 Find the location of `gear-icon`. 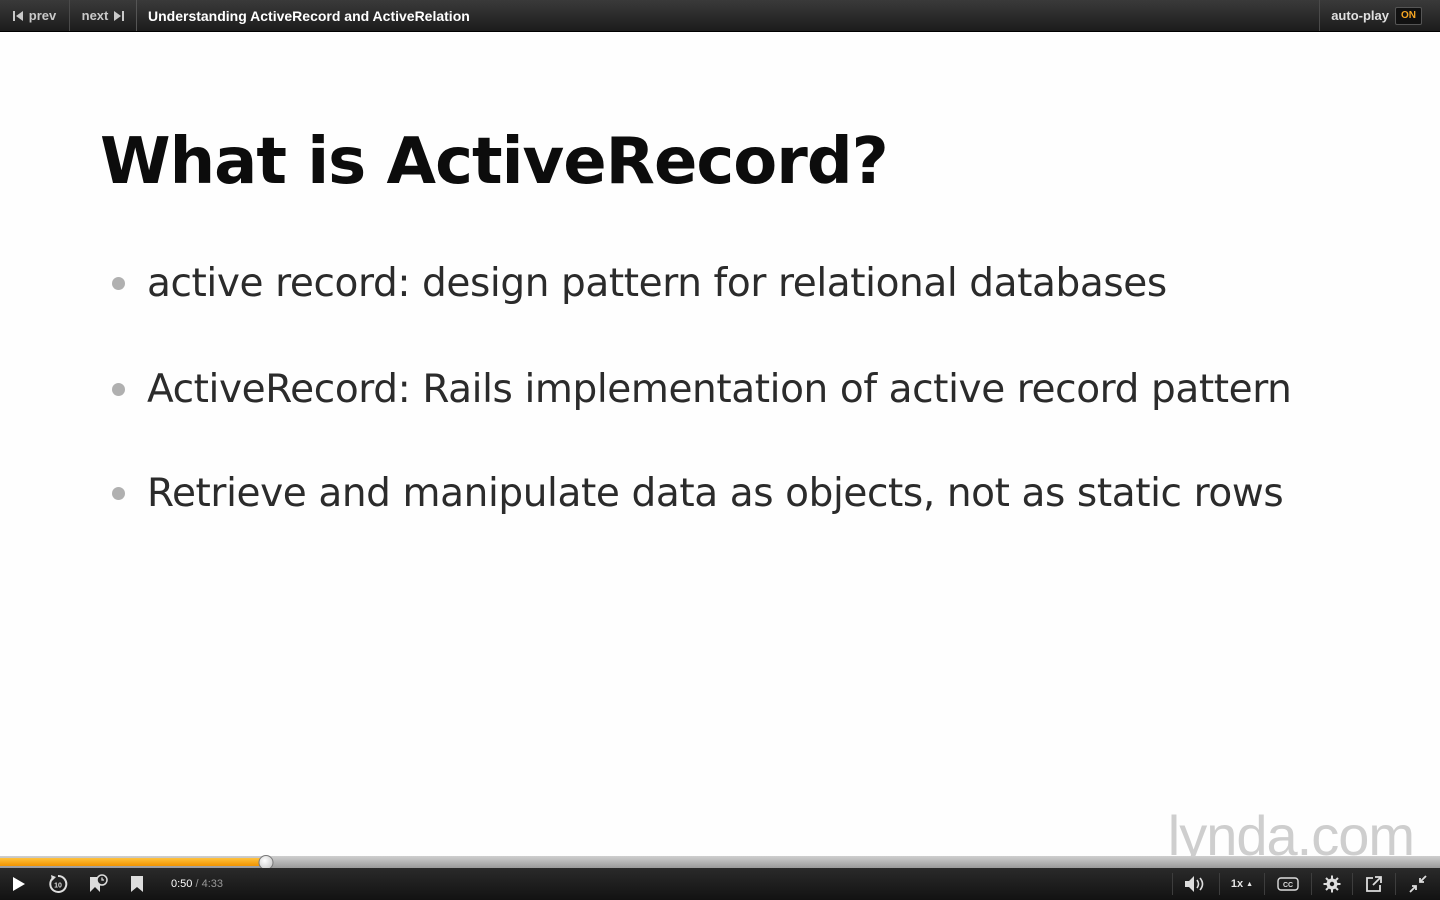

gear-icon is located at coordinates (1332, 884).